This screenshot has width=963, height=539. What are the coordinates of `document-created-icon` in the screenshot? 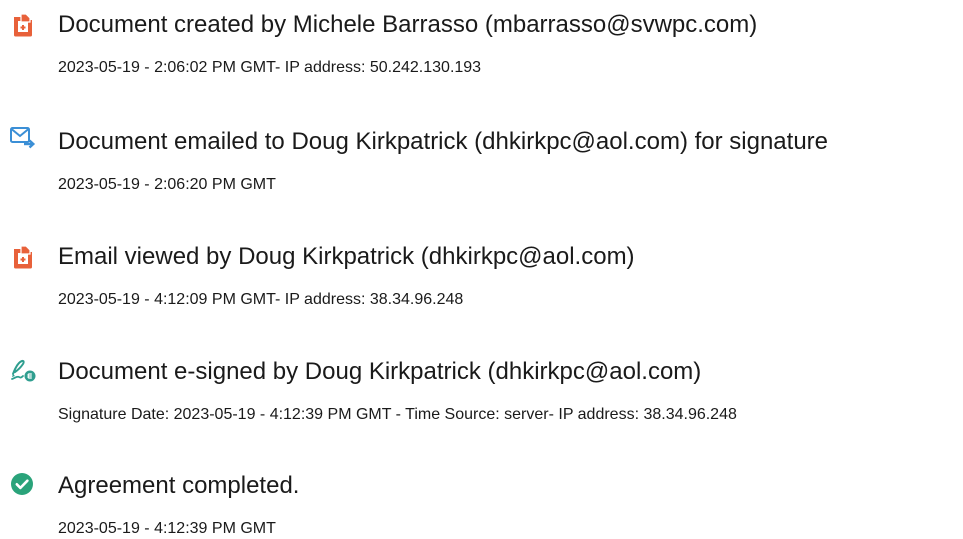 It's located at (23, 25).